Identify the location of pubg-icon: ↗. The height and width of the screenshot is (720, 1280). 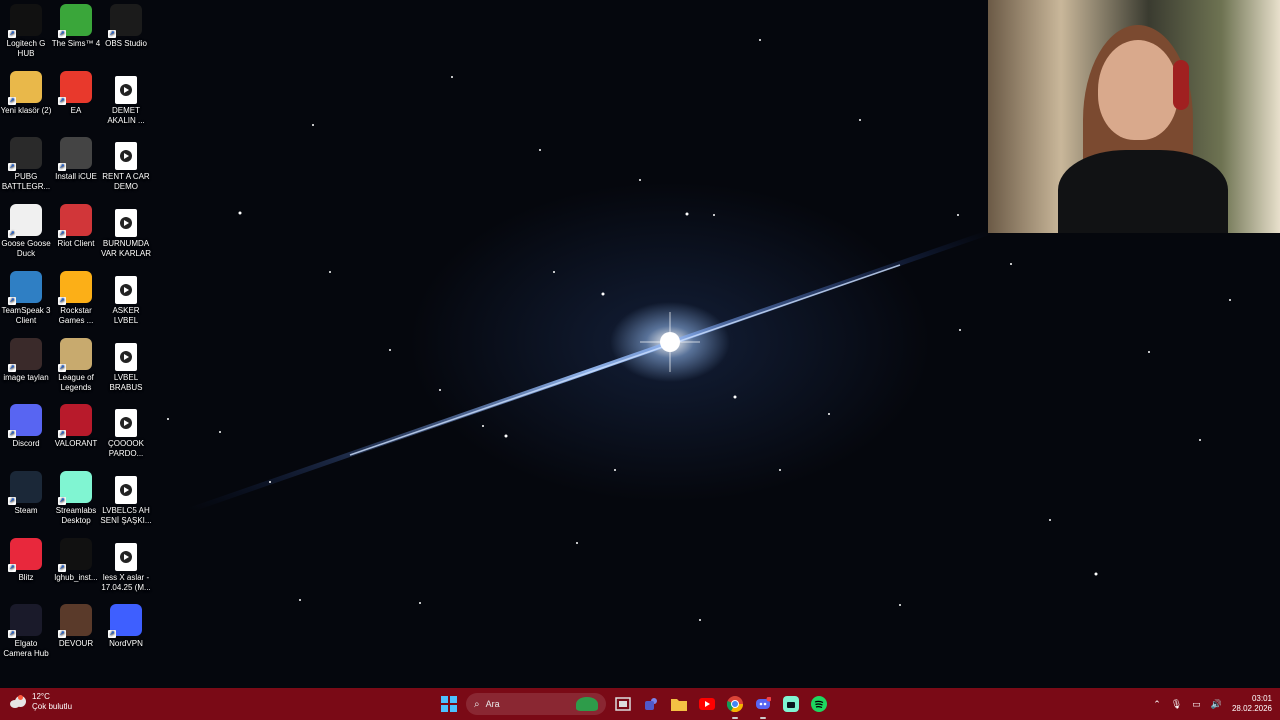
(25, 154).